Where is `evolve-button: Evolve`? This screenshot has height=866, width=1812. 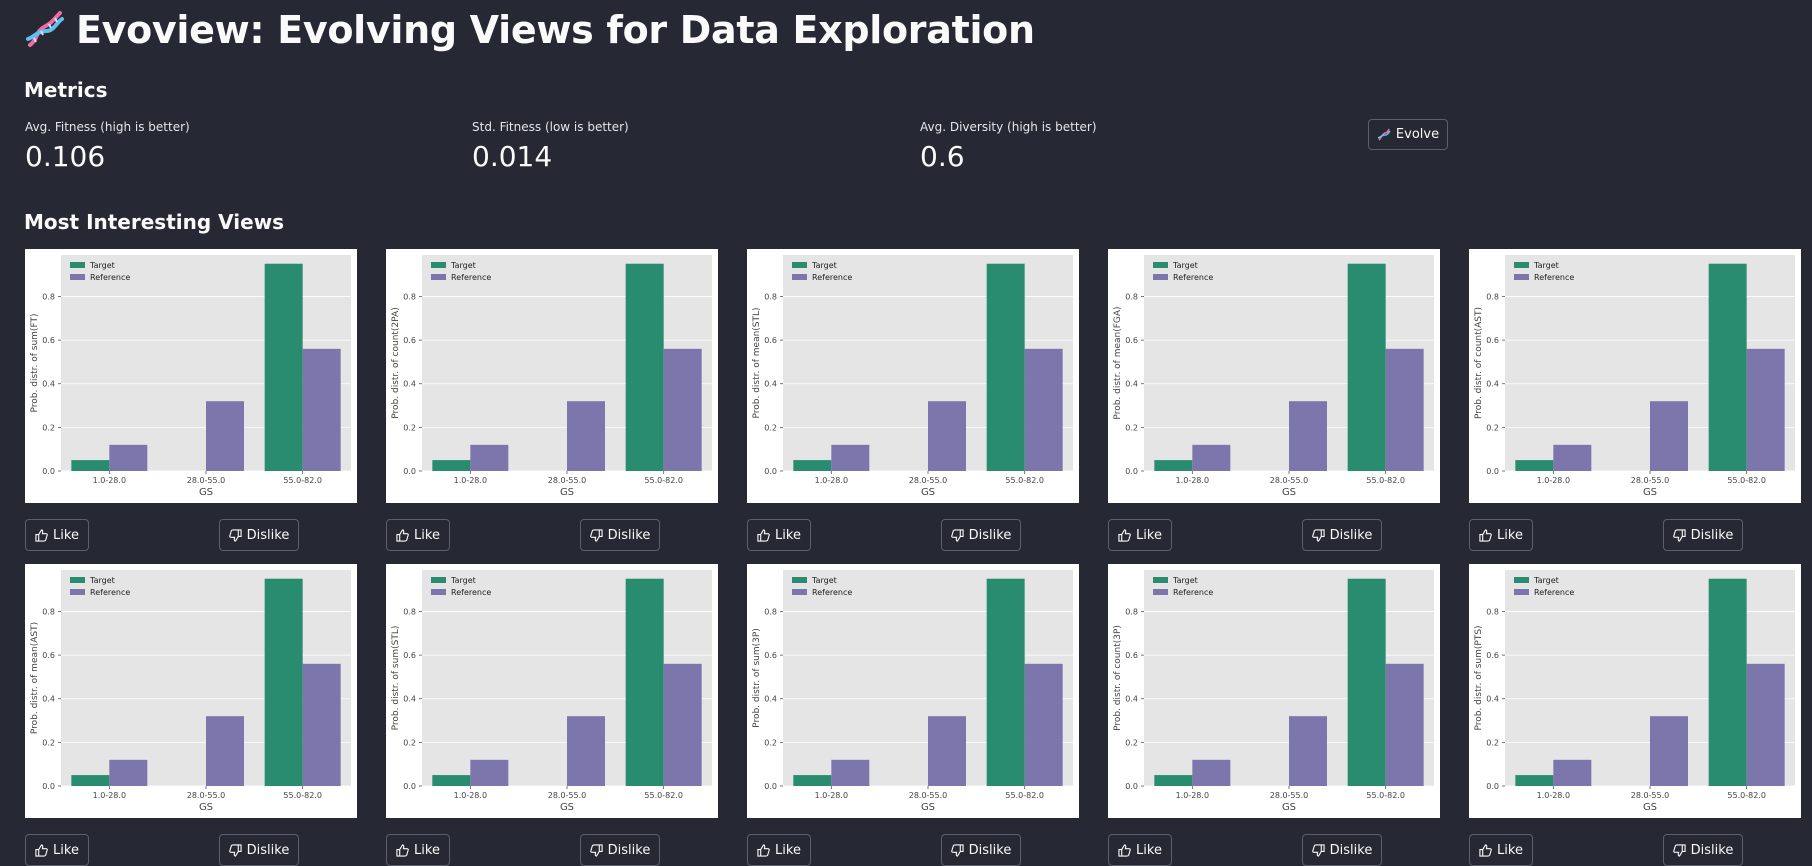 evolve-button: Evolve is located at coordinates (1408, 134).